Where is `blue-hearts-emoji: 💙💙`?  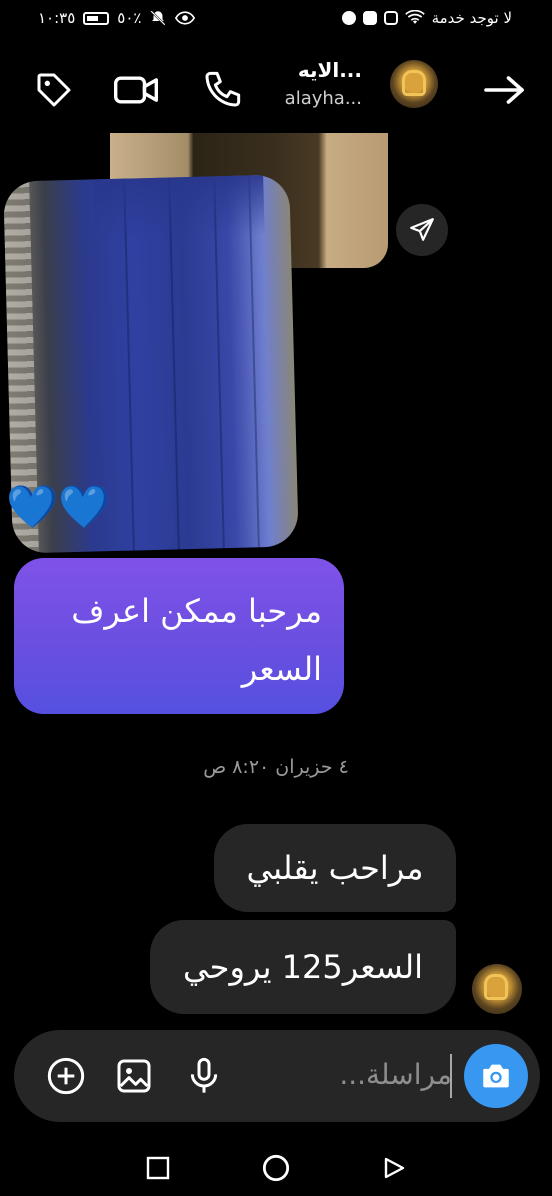
blue-hearts-emoji: 💙💙 is located at coordinates (58, 506).